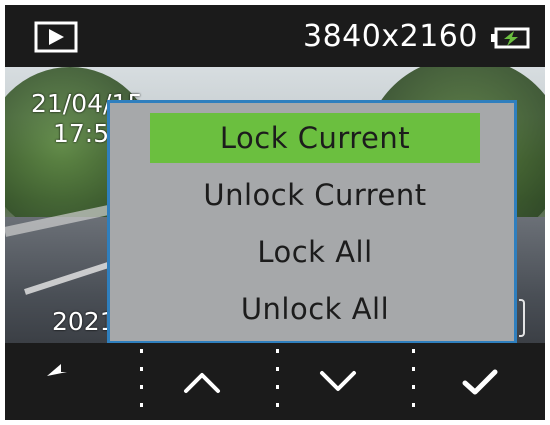 The height and width of the screenshot is (425, 550). What do you see at coordinates (81, 133) in the screenshot?
I see `timestamp-time: 17:5` at bounding box center [81, 133].